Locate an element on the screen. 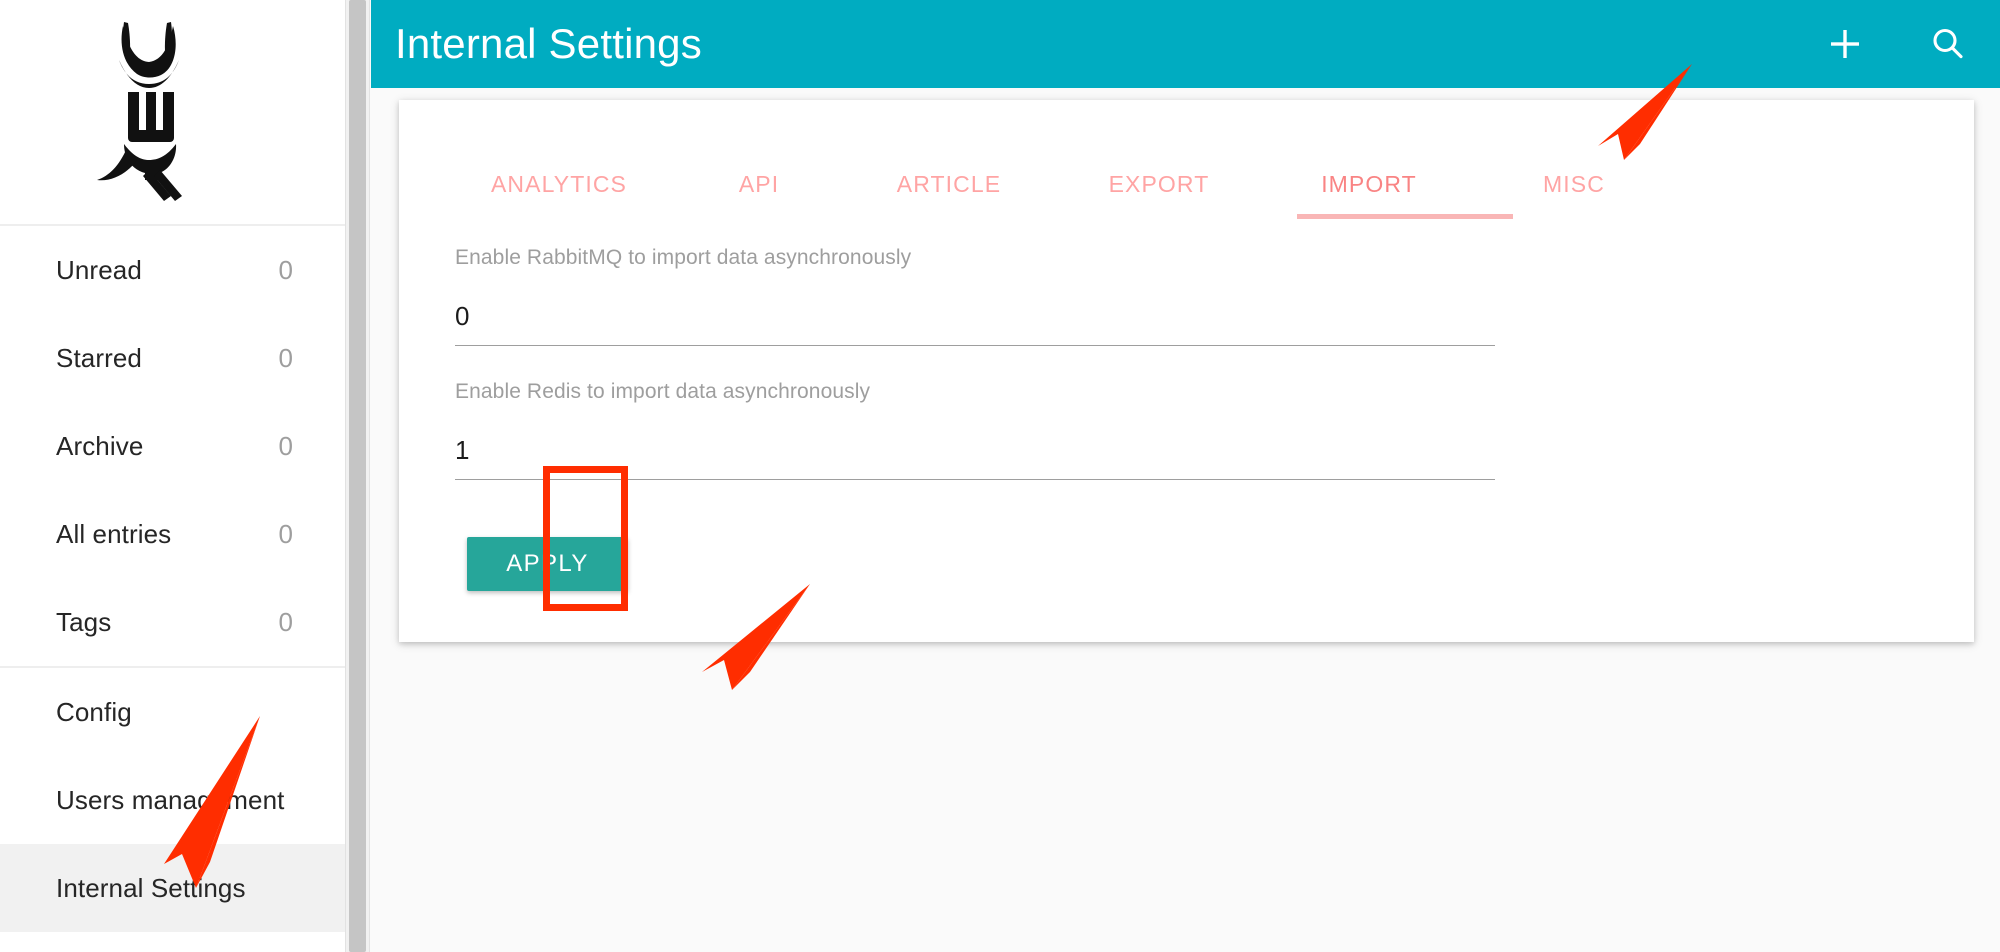  tab-label: API is located at coordinates (759, 184).